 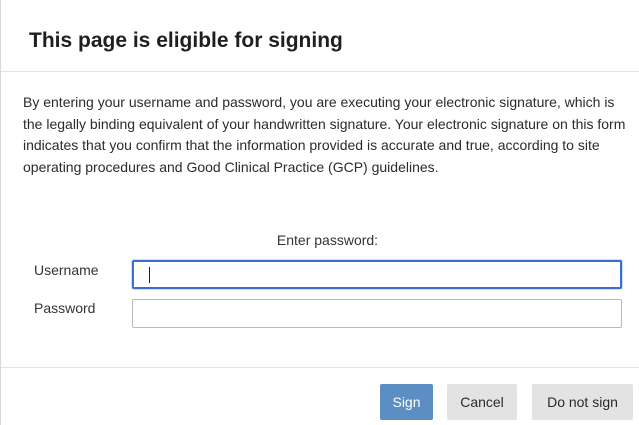 What do you see at coordinates (406, 402) in the screenshot?
I see `sign-button: Sign` at bounding box center [406, 402].